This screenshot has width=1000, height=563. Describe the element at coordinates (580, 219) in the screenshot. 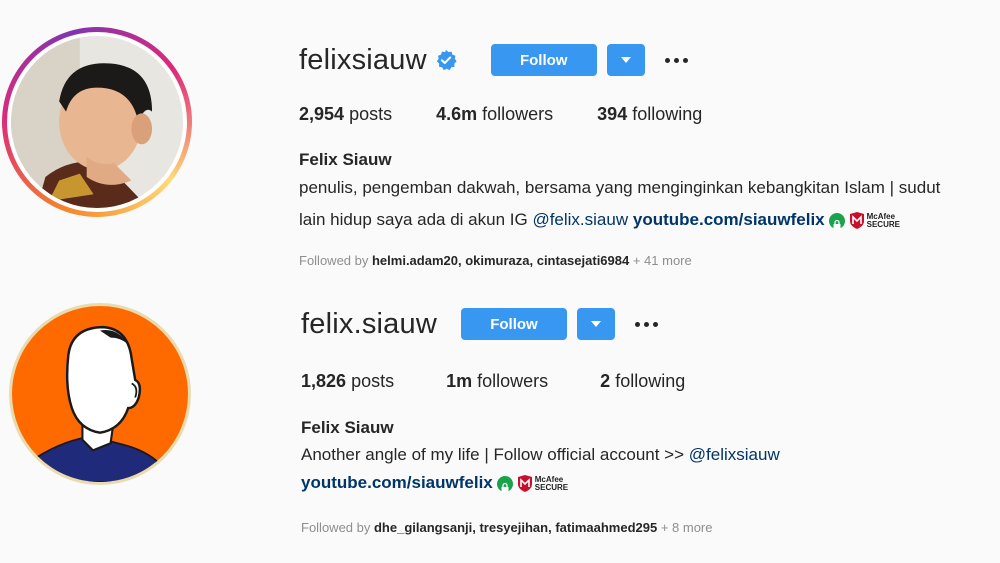

I see `bio-mention-link: @felix.siauw` at that location.